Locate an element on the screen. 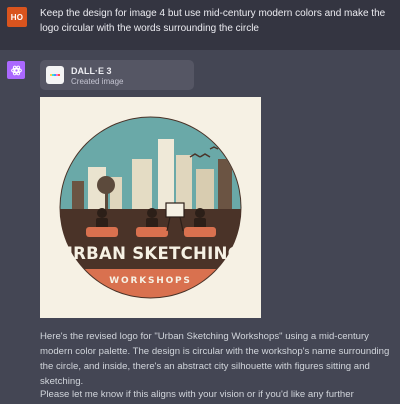  user-avatar: HO is located at coordinates (17, 17).